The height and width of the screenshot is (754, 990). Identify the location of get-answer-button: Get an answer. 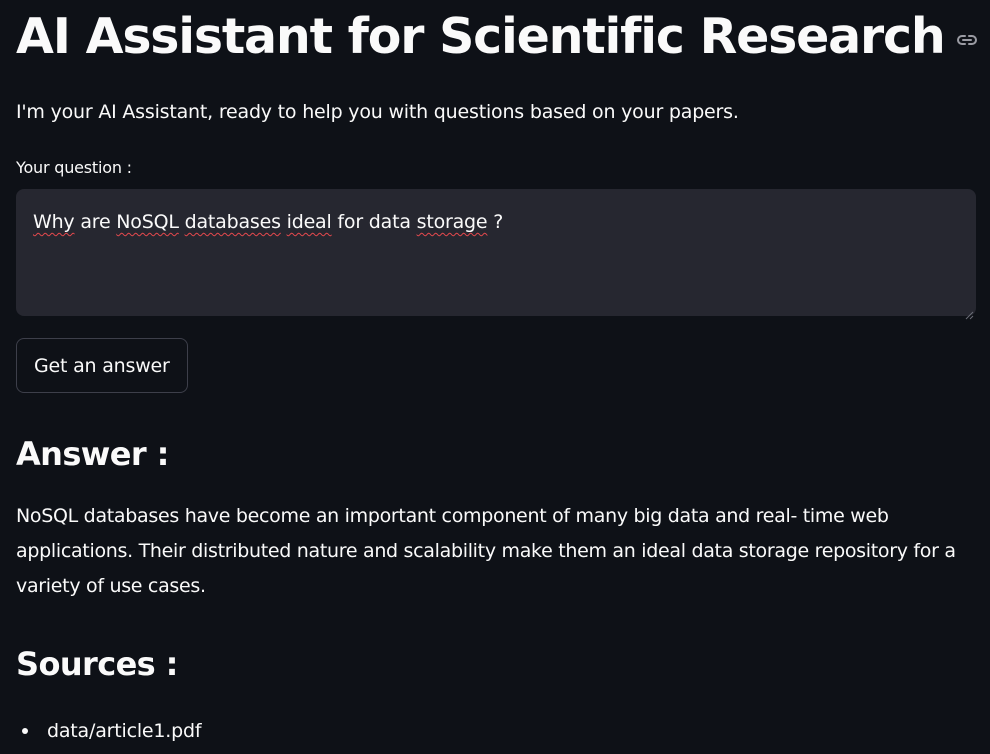
(102, 365).